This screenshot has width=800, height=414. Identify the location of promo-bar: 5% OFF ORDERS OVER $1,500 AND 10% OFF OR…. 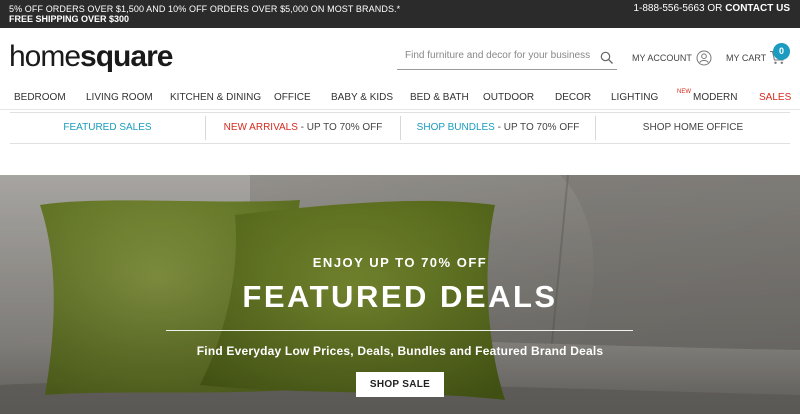
(400, 14).